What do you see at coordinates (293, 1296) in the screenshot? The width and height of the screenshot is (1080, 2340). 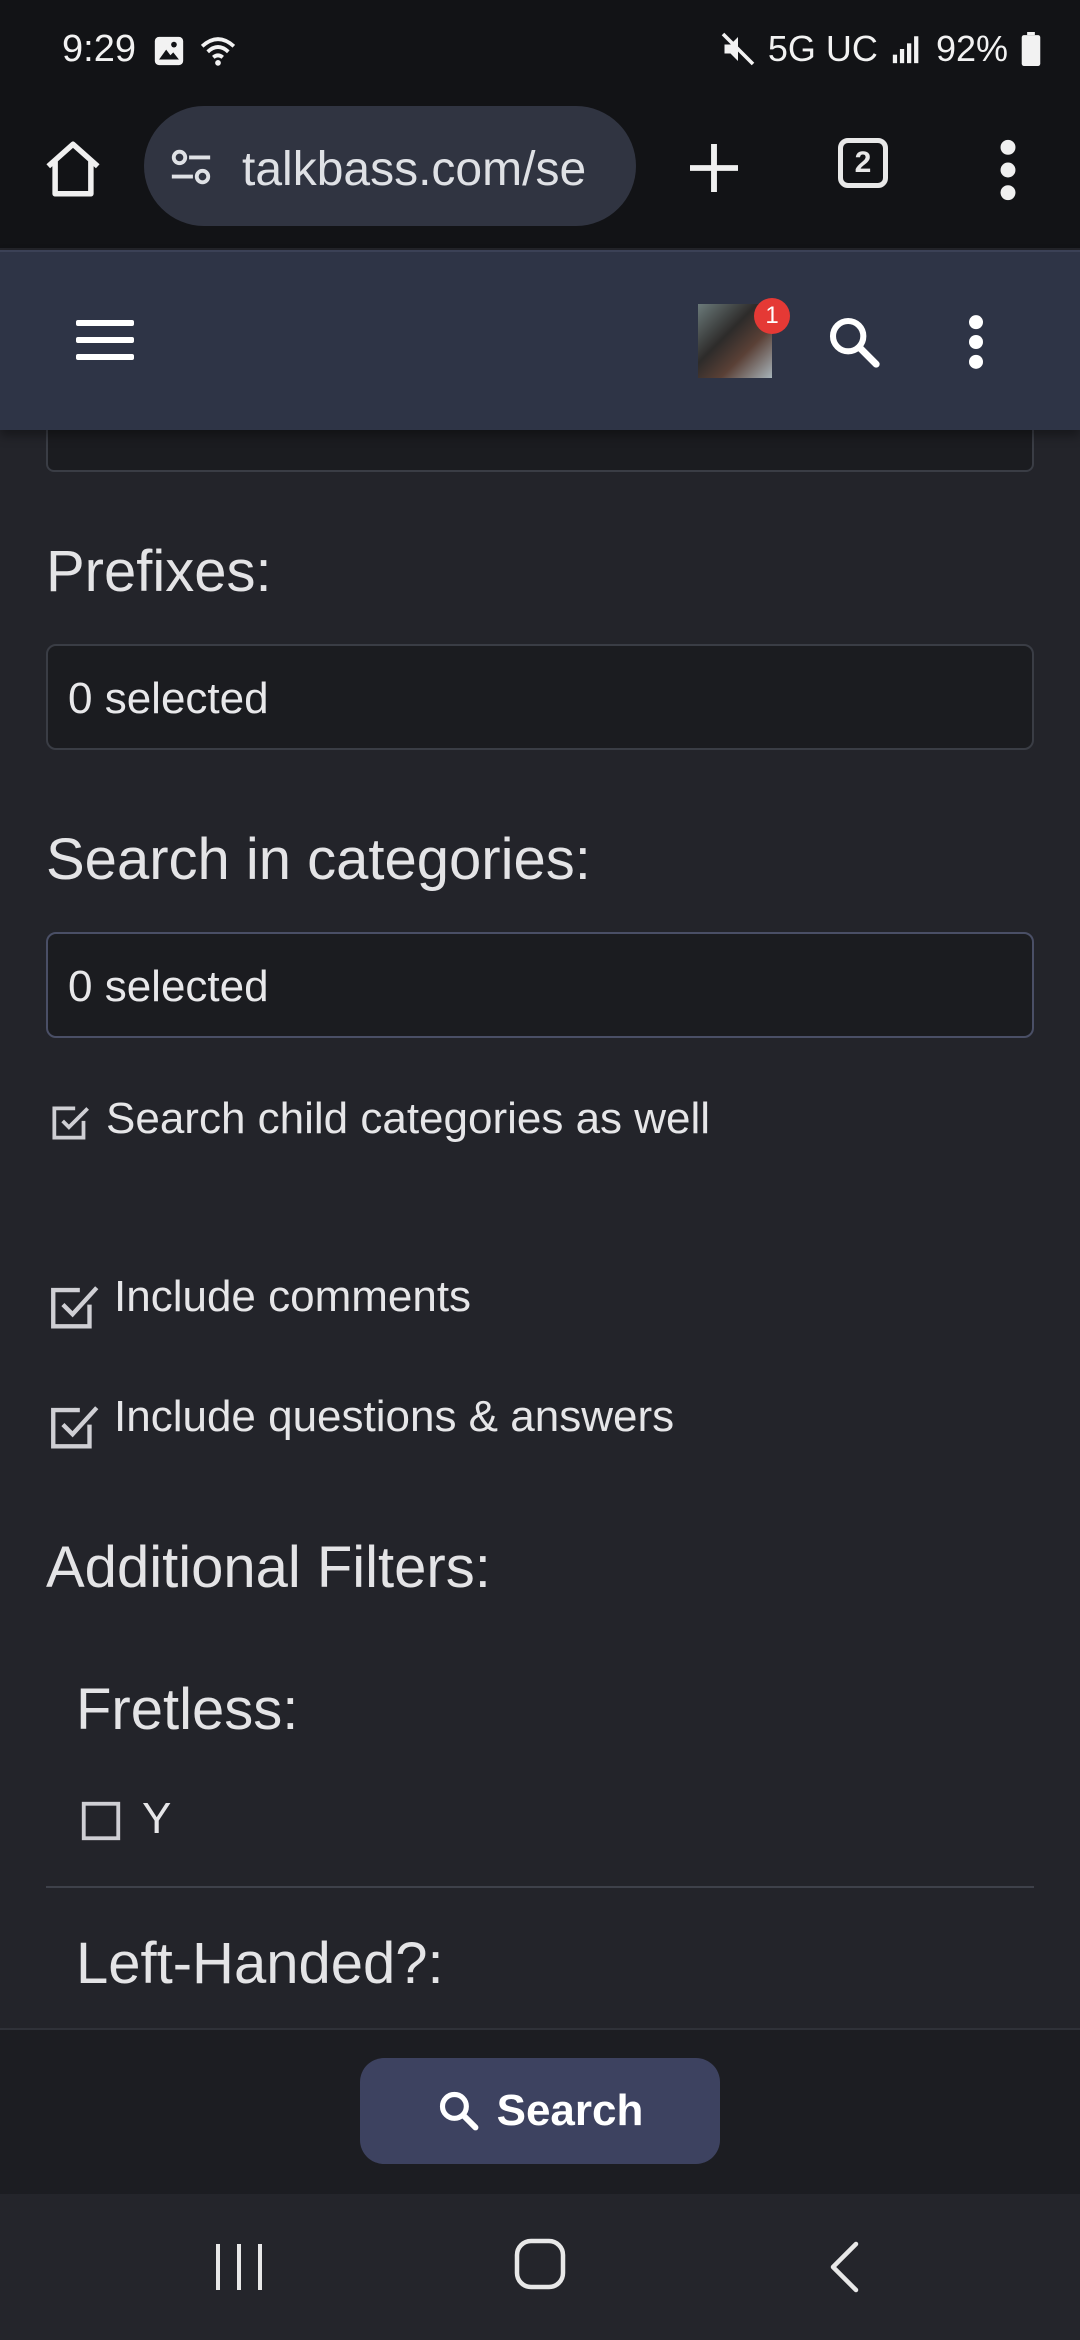 I see `include-comments-label: Include comments` at bounding box center [293, 1296].